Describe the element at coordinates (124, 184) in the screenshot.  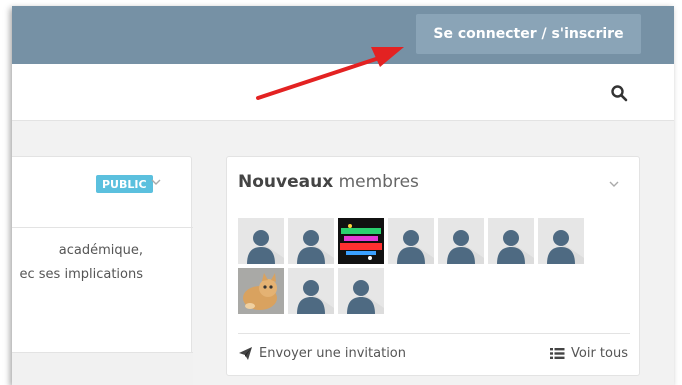
I see `public-badge: PUBLIC` at that location.